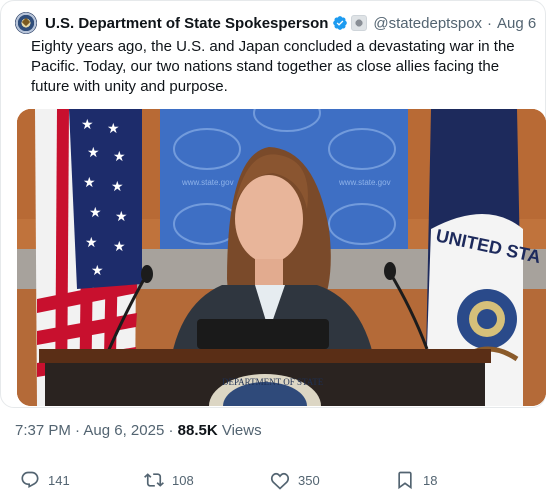  What do you see at coordinates (416, 480) in the screenshot?
I see `bookmark-button: 18` at bounding box center [416, 480].